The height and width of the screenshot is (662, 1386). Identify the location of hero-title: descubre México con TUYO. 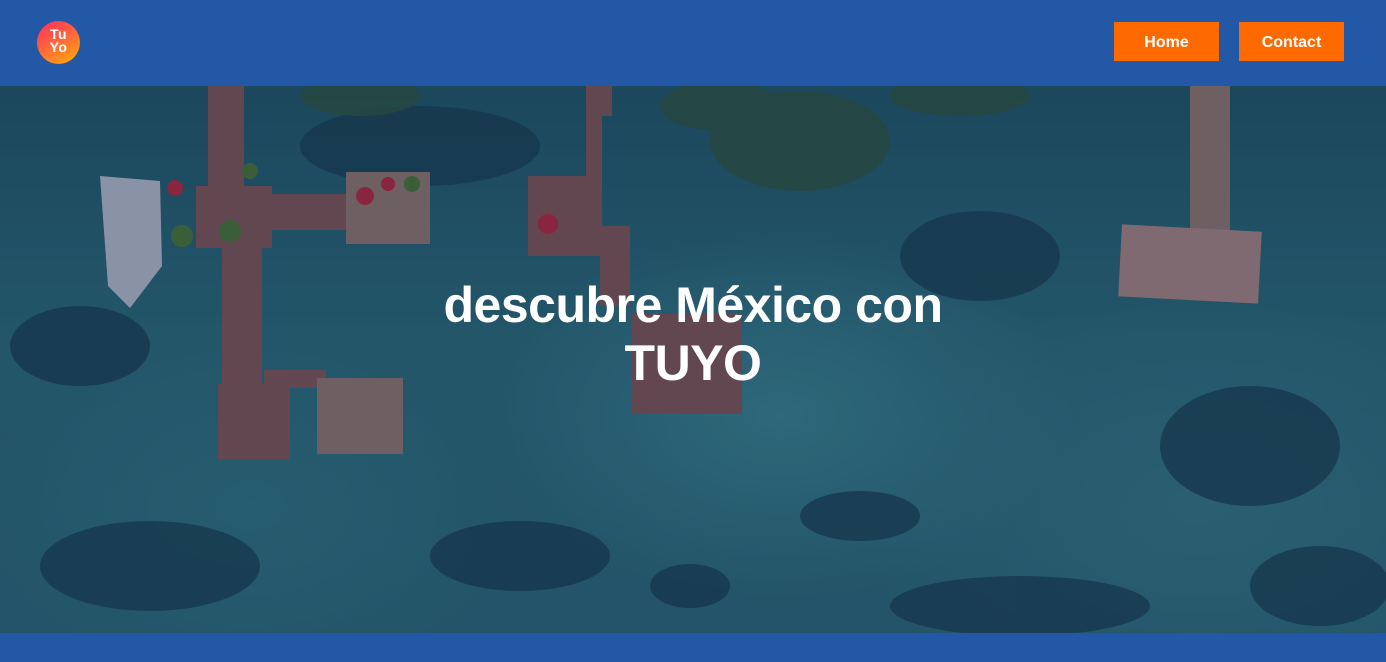
(693, 334).